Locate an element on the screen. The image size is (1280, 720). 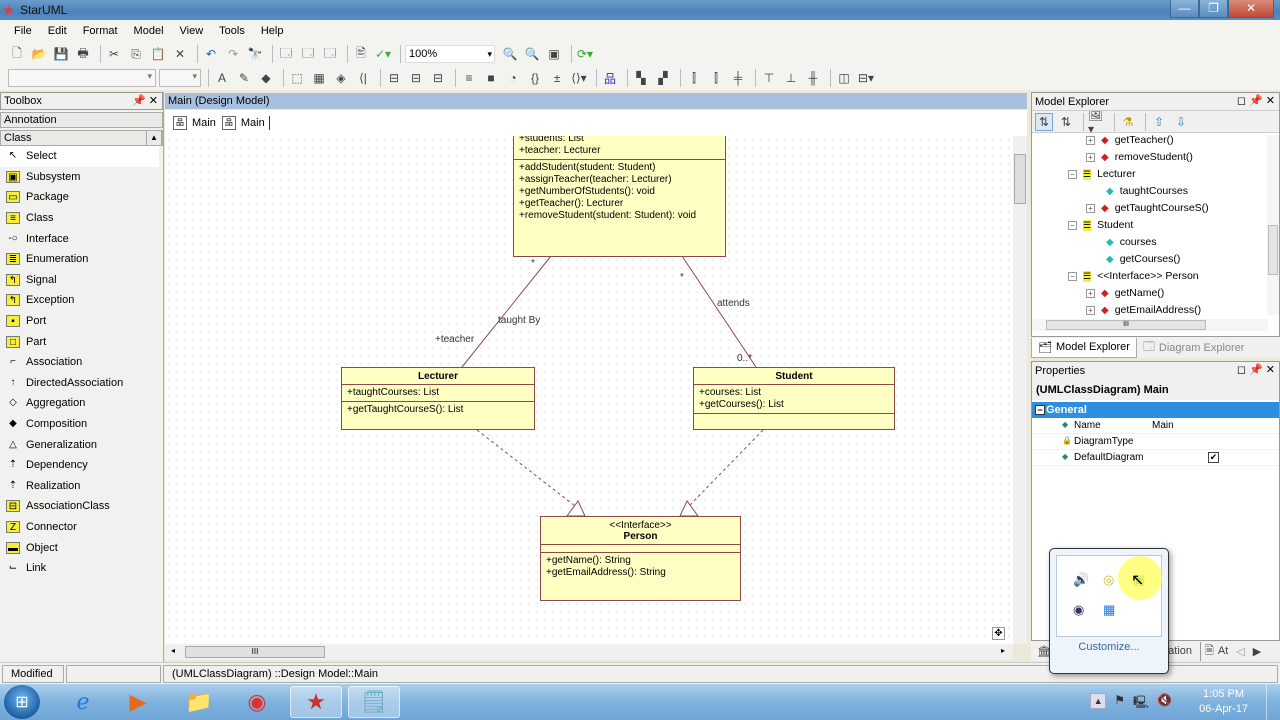
class-member: +getTeacher(): Lecturer is located at coordinates (619, 204).